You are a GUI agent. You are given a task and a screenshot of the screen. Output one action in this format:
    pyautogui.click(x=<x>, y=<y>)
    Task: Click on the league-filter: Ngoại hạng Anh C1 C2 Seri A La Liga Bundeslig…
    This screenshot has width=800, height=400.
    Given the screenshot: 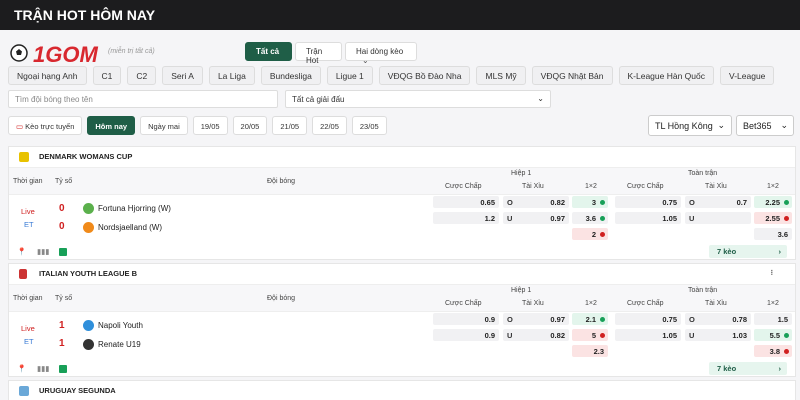 What is the action you would take?
    pyautogui.click(x=391, y=76)
    